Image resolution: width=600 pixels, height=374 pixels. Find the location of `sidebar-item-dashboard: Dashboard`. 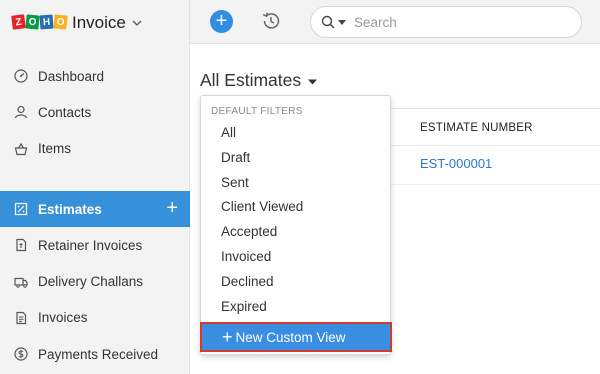

sidebar-item-dashboard: Dashboard is located at coordinates (95, 76).